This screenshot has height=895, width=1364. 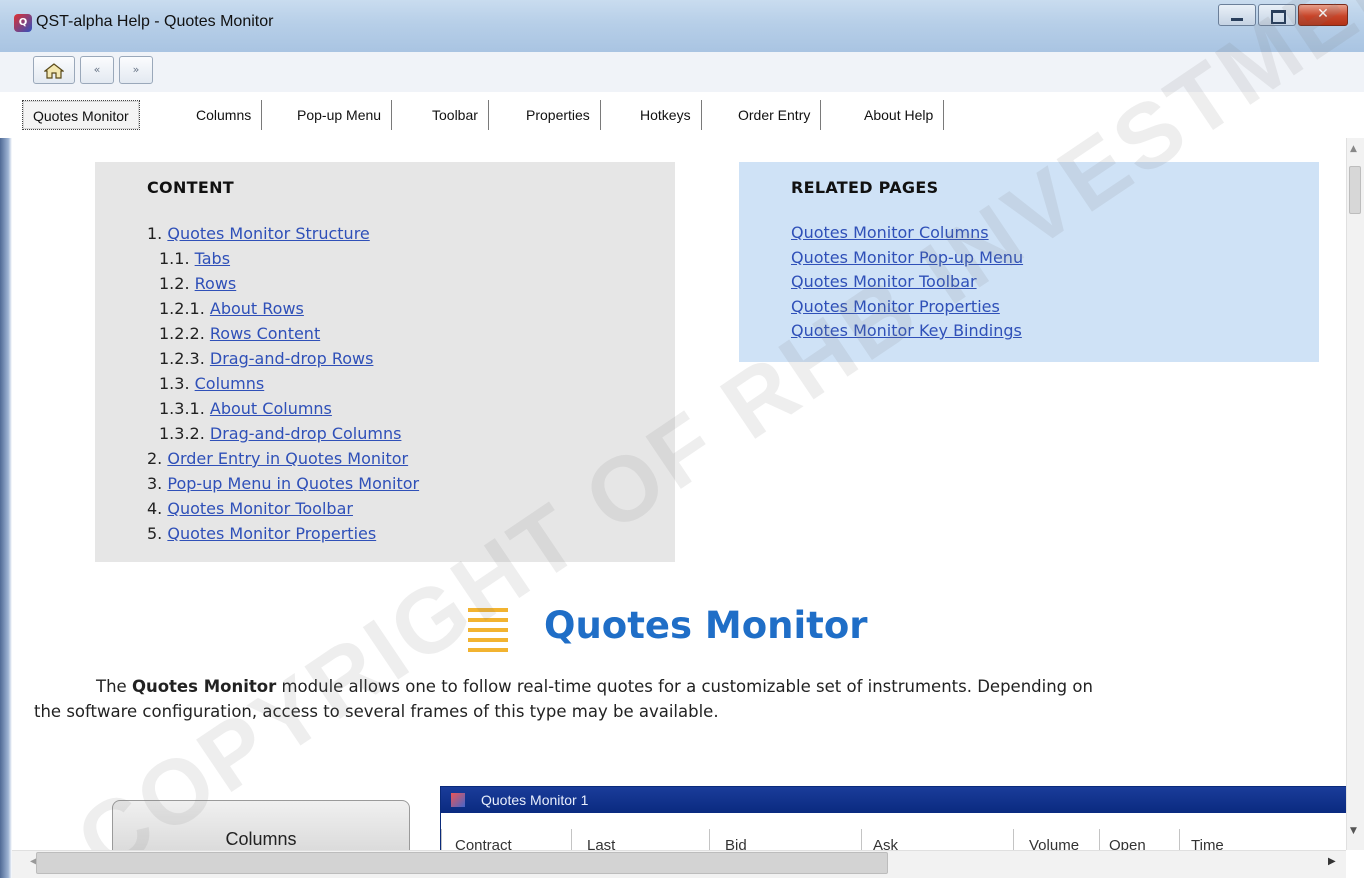 What do you see at coordinates (265, 333) in the screenshot?
I see `toc-link: Rows Content` at bounding box center [265, 333].